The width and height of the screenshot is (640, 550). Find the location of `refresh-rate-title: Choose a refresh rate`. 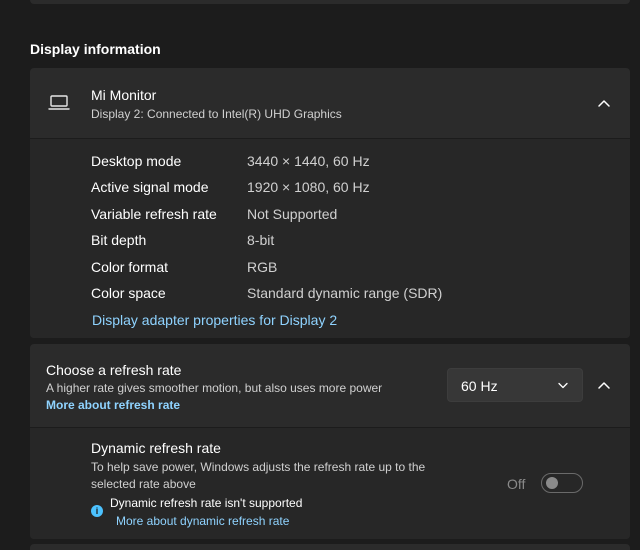

refresh-rate-title: Choose a refresh rate is located at coordinates (114, 370).